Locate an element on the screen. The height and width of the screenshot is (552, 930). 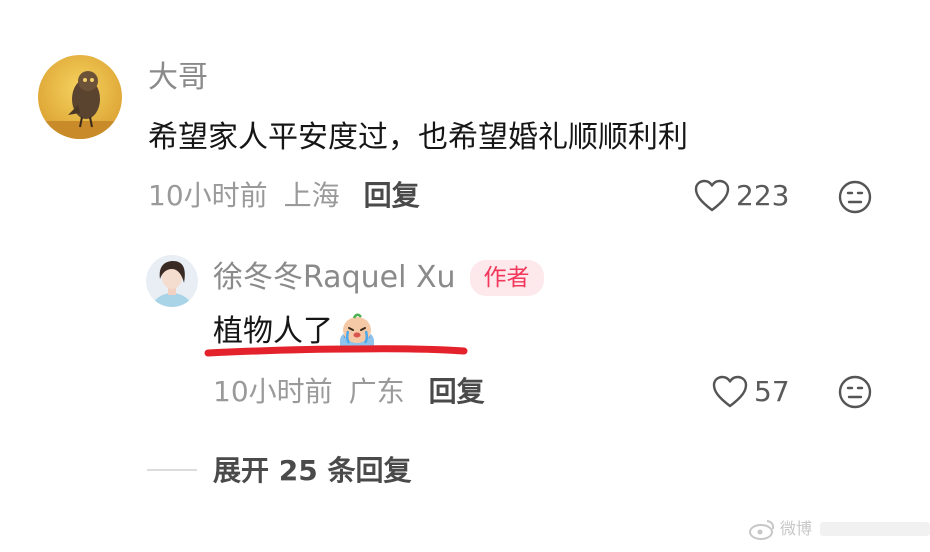
reply-like-count: 57 is located at coordinates (772, 391).